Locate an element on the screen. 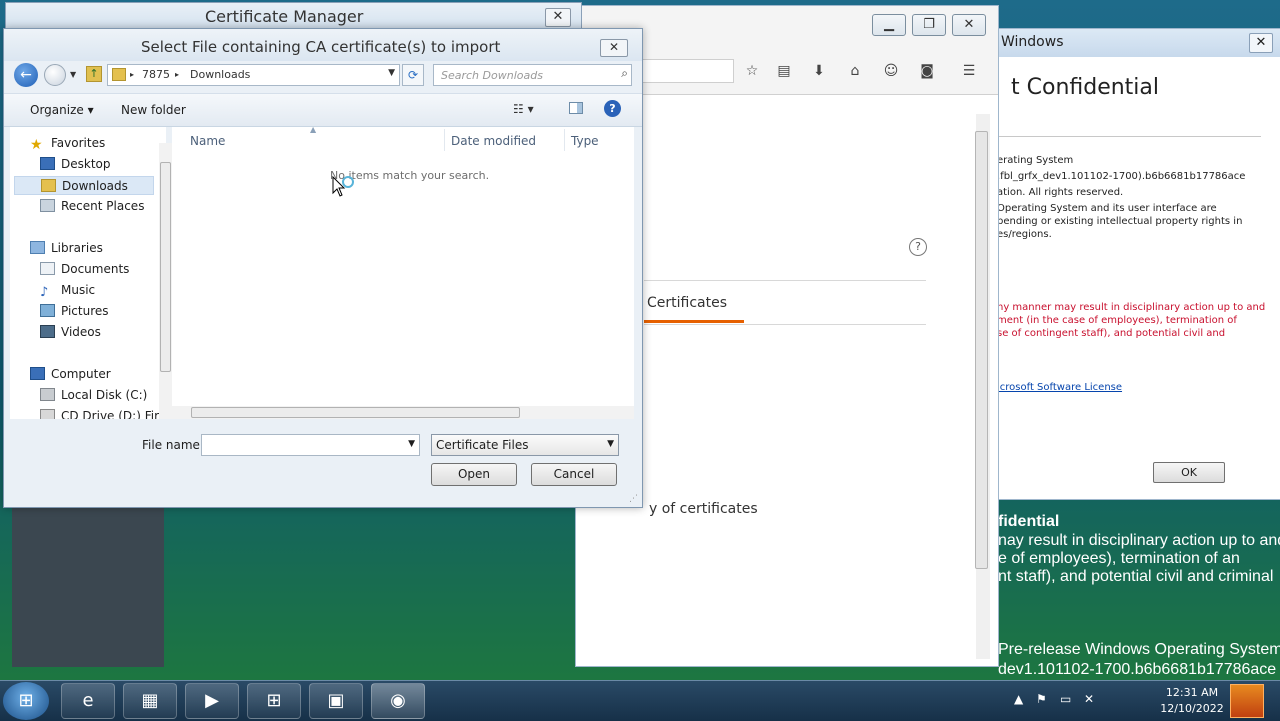 The width and height of the screenshot is (1280, 721). up-folder-icon: ↑ is located at coordinates (94, 74).